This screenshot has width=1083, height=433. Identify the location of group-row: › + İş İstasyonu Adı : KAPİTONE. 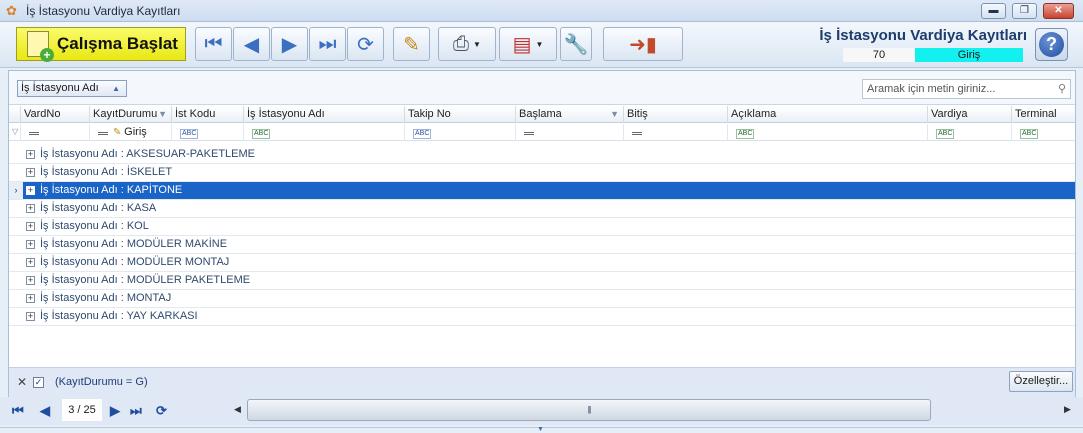
(542, 191).